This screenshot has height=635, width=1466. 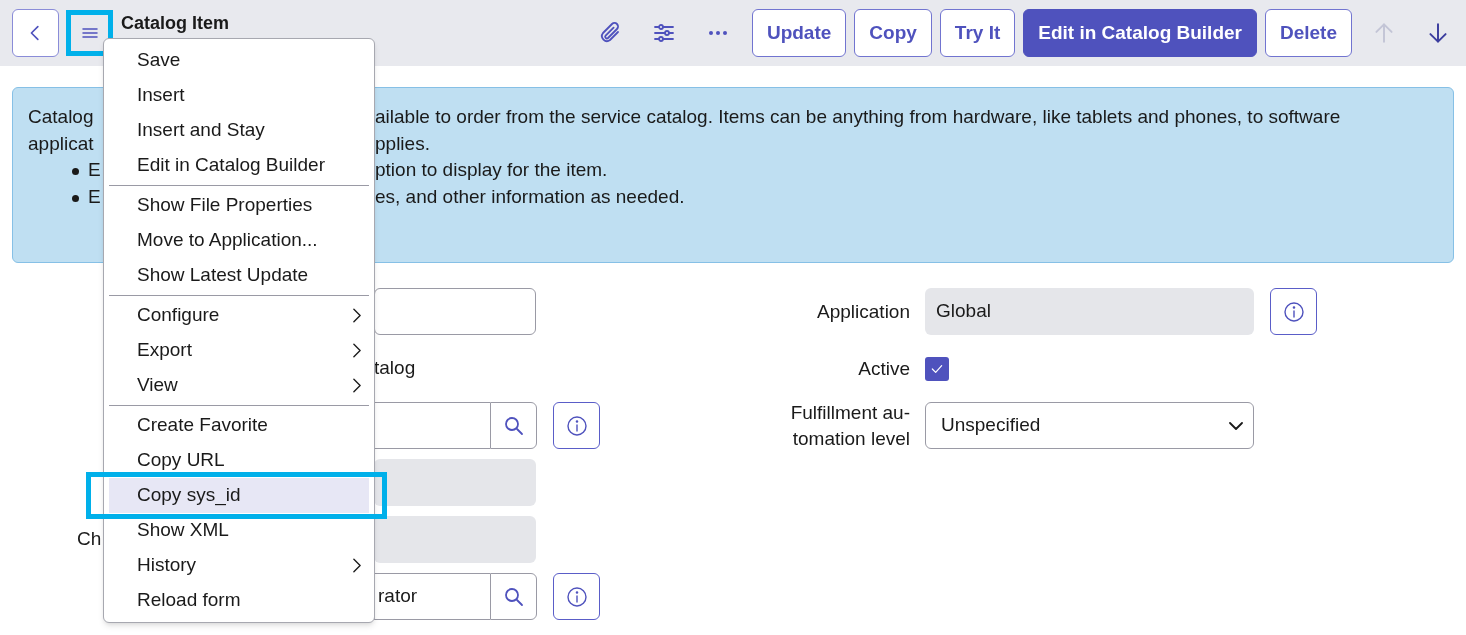 I want to click on info-text: ailable to order from the service catalog. Items can be anything from hardware, like tablets and phones, to software, so click(x=858, y=117).